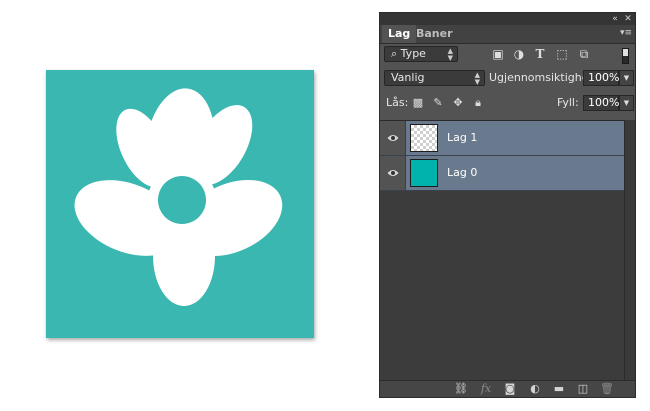 Image resolution: width=650 pixels, height=411 pixels. Describe the element at coordinates (434, 34) in the screenshot. I see `tab-baner: Baner` at that location.